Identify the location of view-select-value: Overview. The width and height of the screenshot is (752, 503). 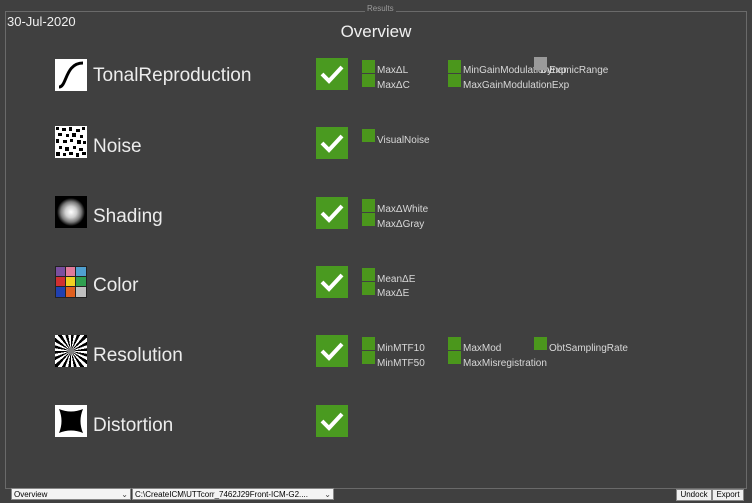
(31, 494).